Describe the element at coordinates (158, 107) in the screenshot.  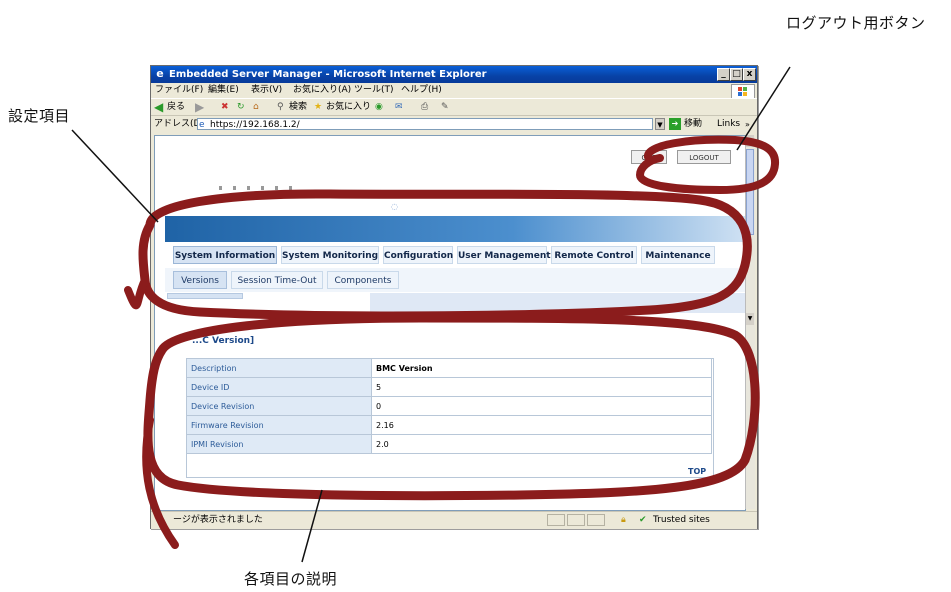
I see `back-arrow-icon: ◀` at that location.